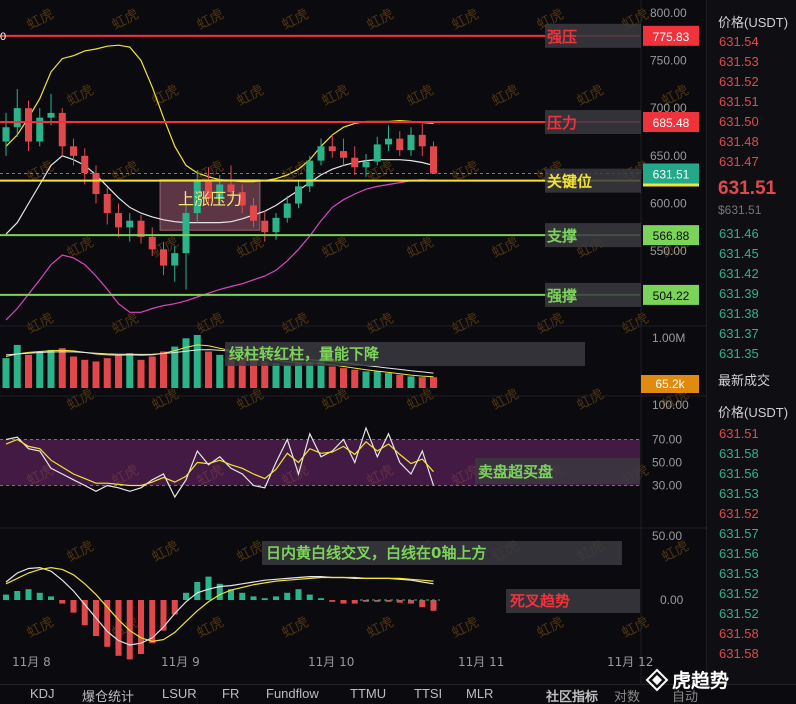  What do you see at coordinates (739, 353) in the screenshot?
I see `bid-price: 631.35` at bounding box center [739, 353].